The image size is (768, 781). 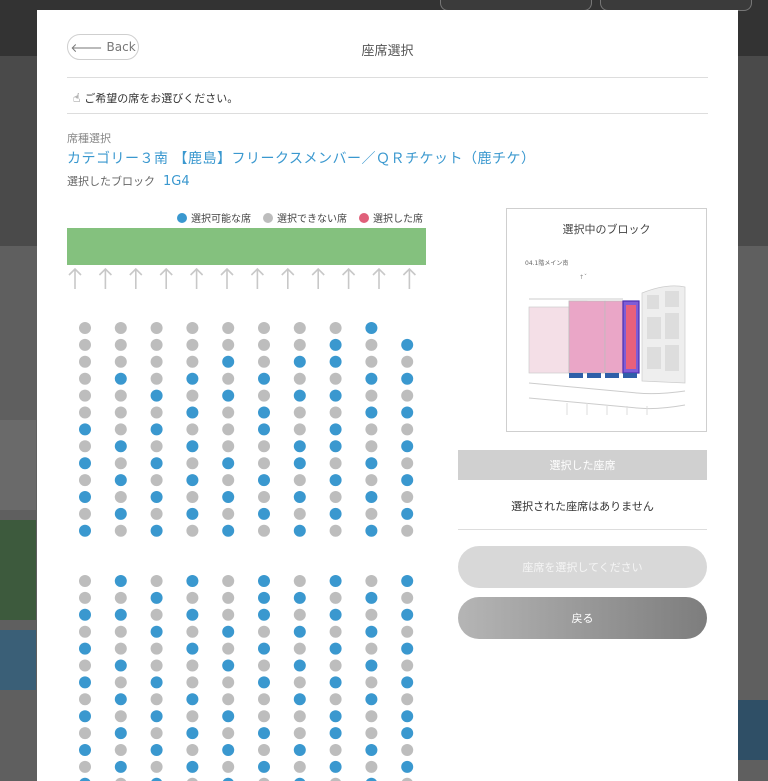 What do you see at coordinates (582, 618) in the screenshot?
I see `return-button: 戻る` at bounding box center [582, 618].